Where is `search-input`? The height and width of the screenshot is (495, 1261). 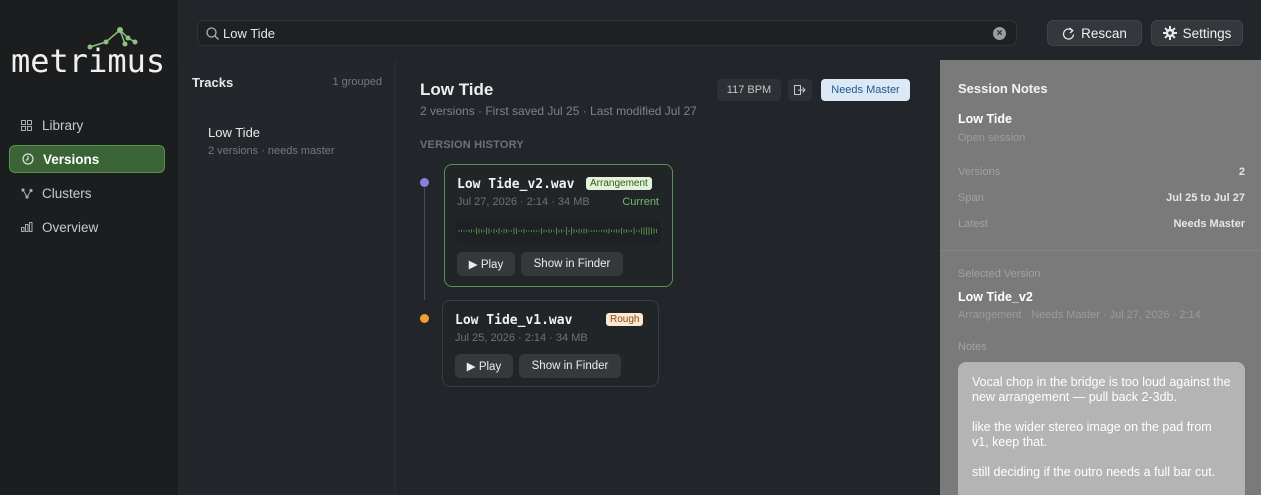 search-input is located at coordinates (613, 33).